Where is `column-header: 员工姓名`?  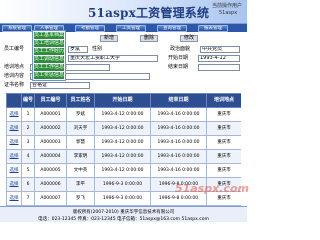
column-header: 员工姓名 is located at coordinates (80, 100).